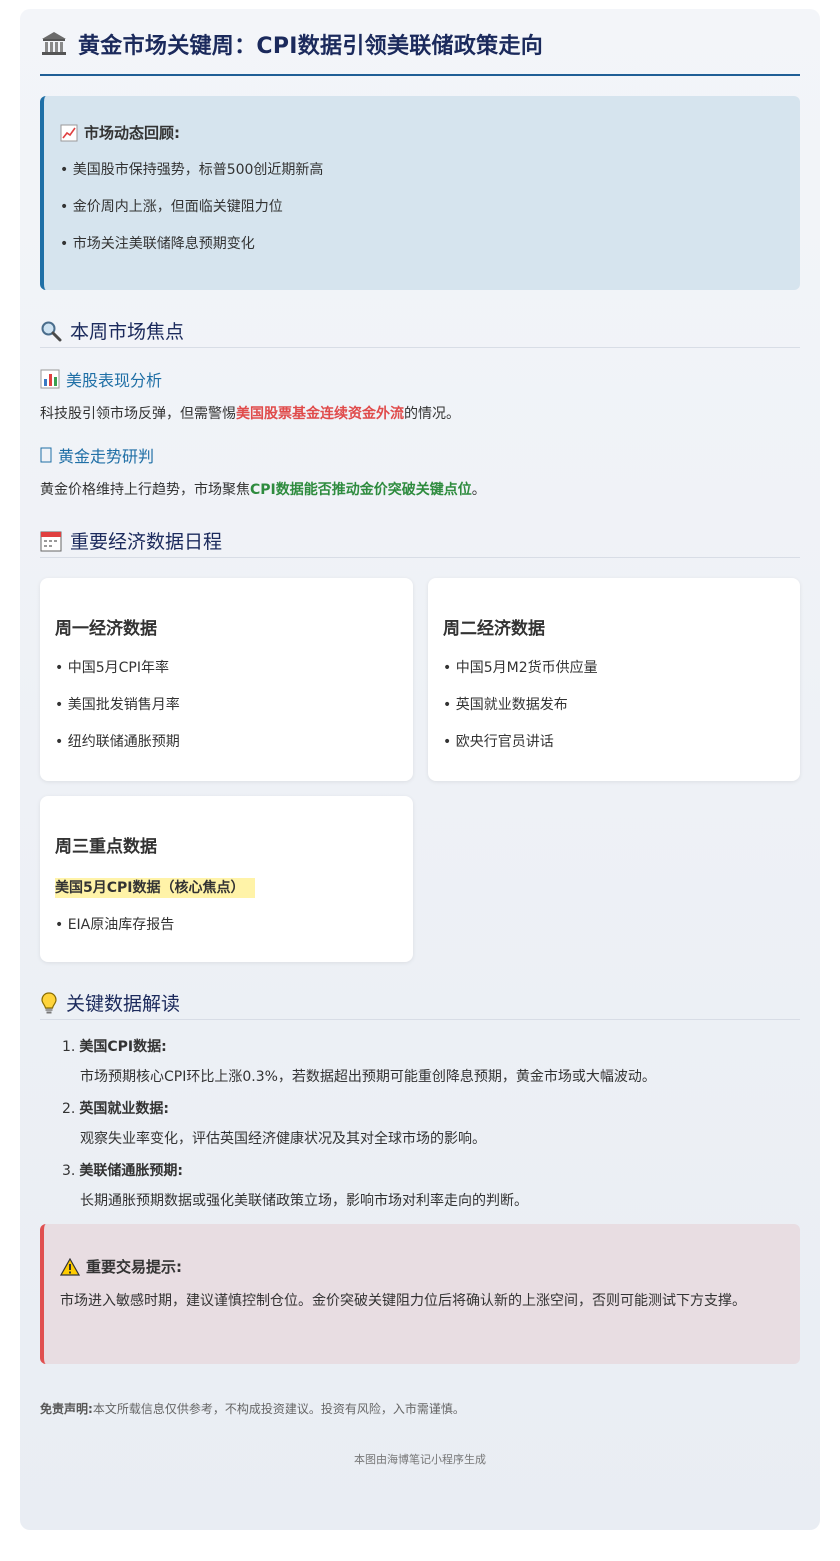 The image size is (840, 1561). I want to click on section-title-text: 本周市场焦点, so click(127, 332).